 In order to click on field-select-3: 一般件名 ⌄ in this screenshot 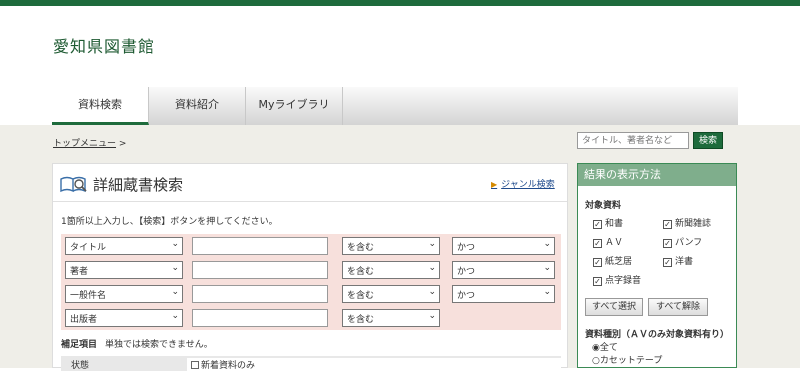, I will do `click(124, 294)`.